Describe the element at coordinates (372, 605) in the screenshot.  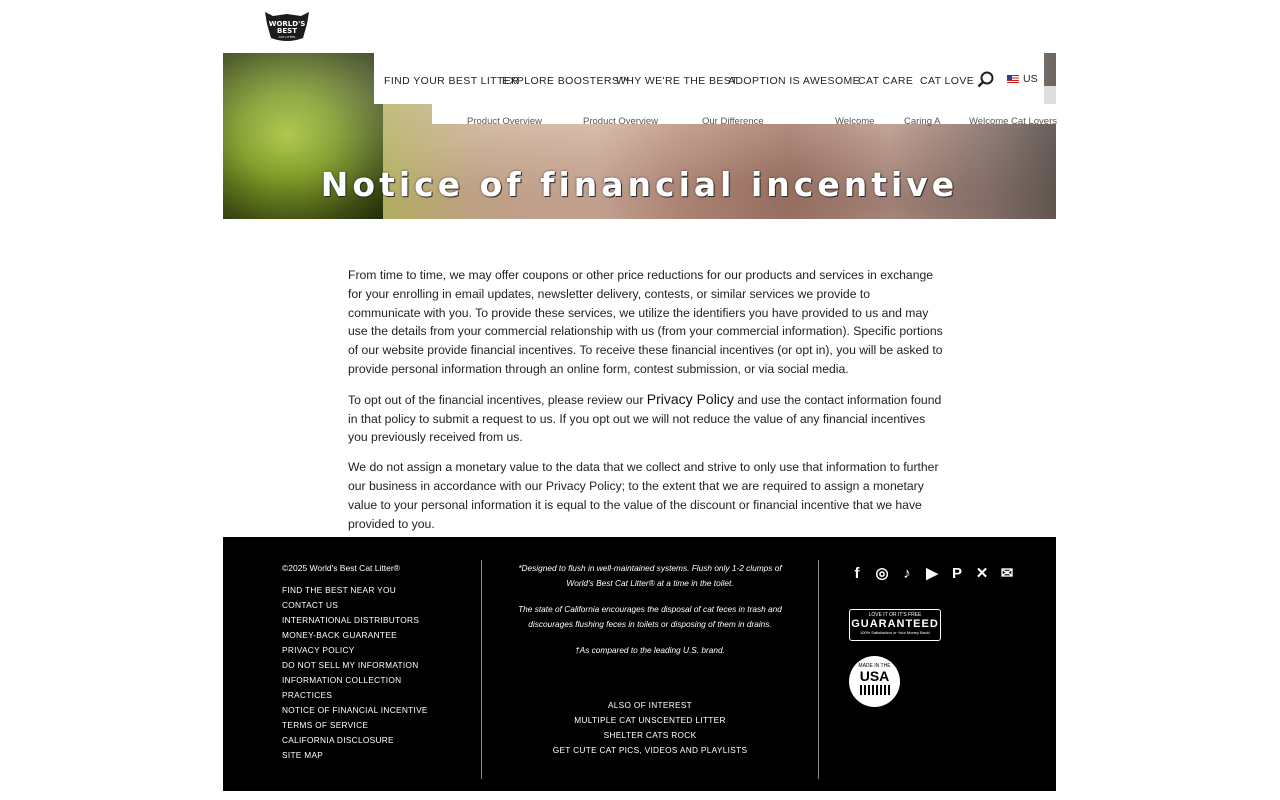
I see `footer-link-contact: Contact Us` at that location.